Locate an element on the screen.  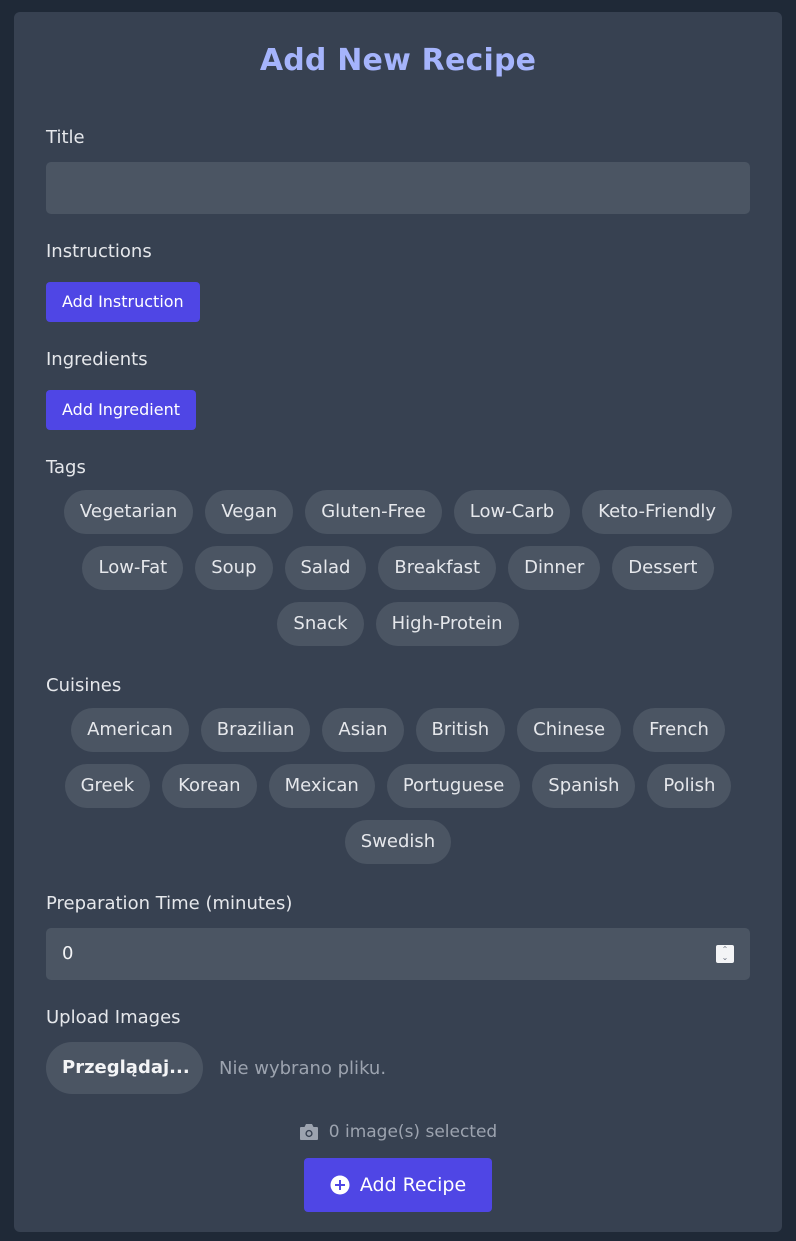
cuisines-label: Cuisines is located at coordinates (84, 685).